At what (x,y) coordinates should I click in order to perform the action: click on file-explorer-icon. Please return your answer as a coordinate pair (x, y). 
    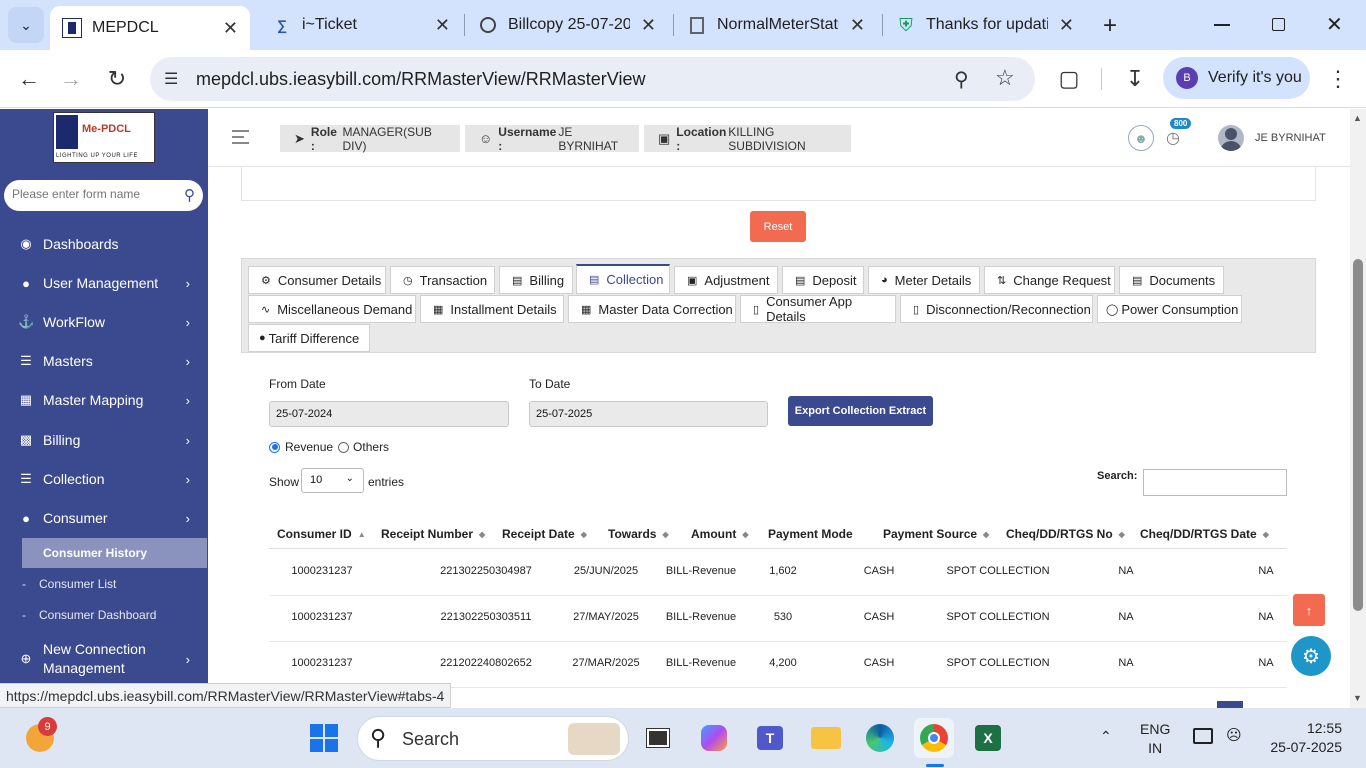
    Looking at the image, I should click on (826, 738).